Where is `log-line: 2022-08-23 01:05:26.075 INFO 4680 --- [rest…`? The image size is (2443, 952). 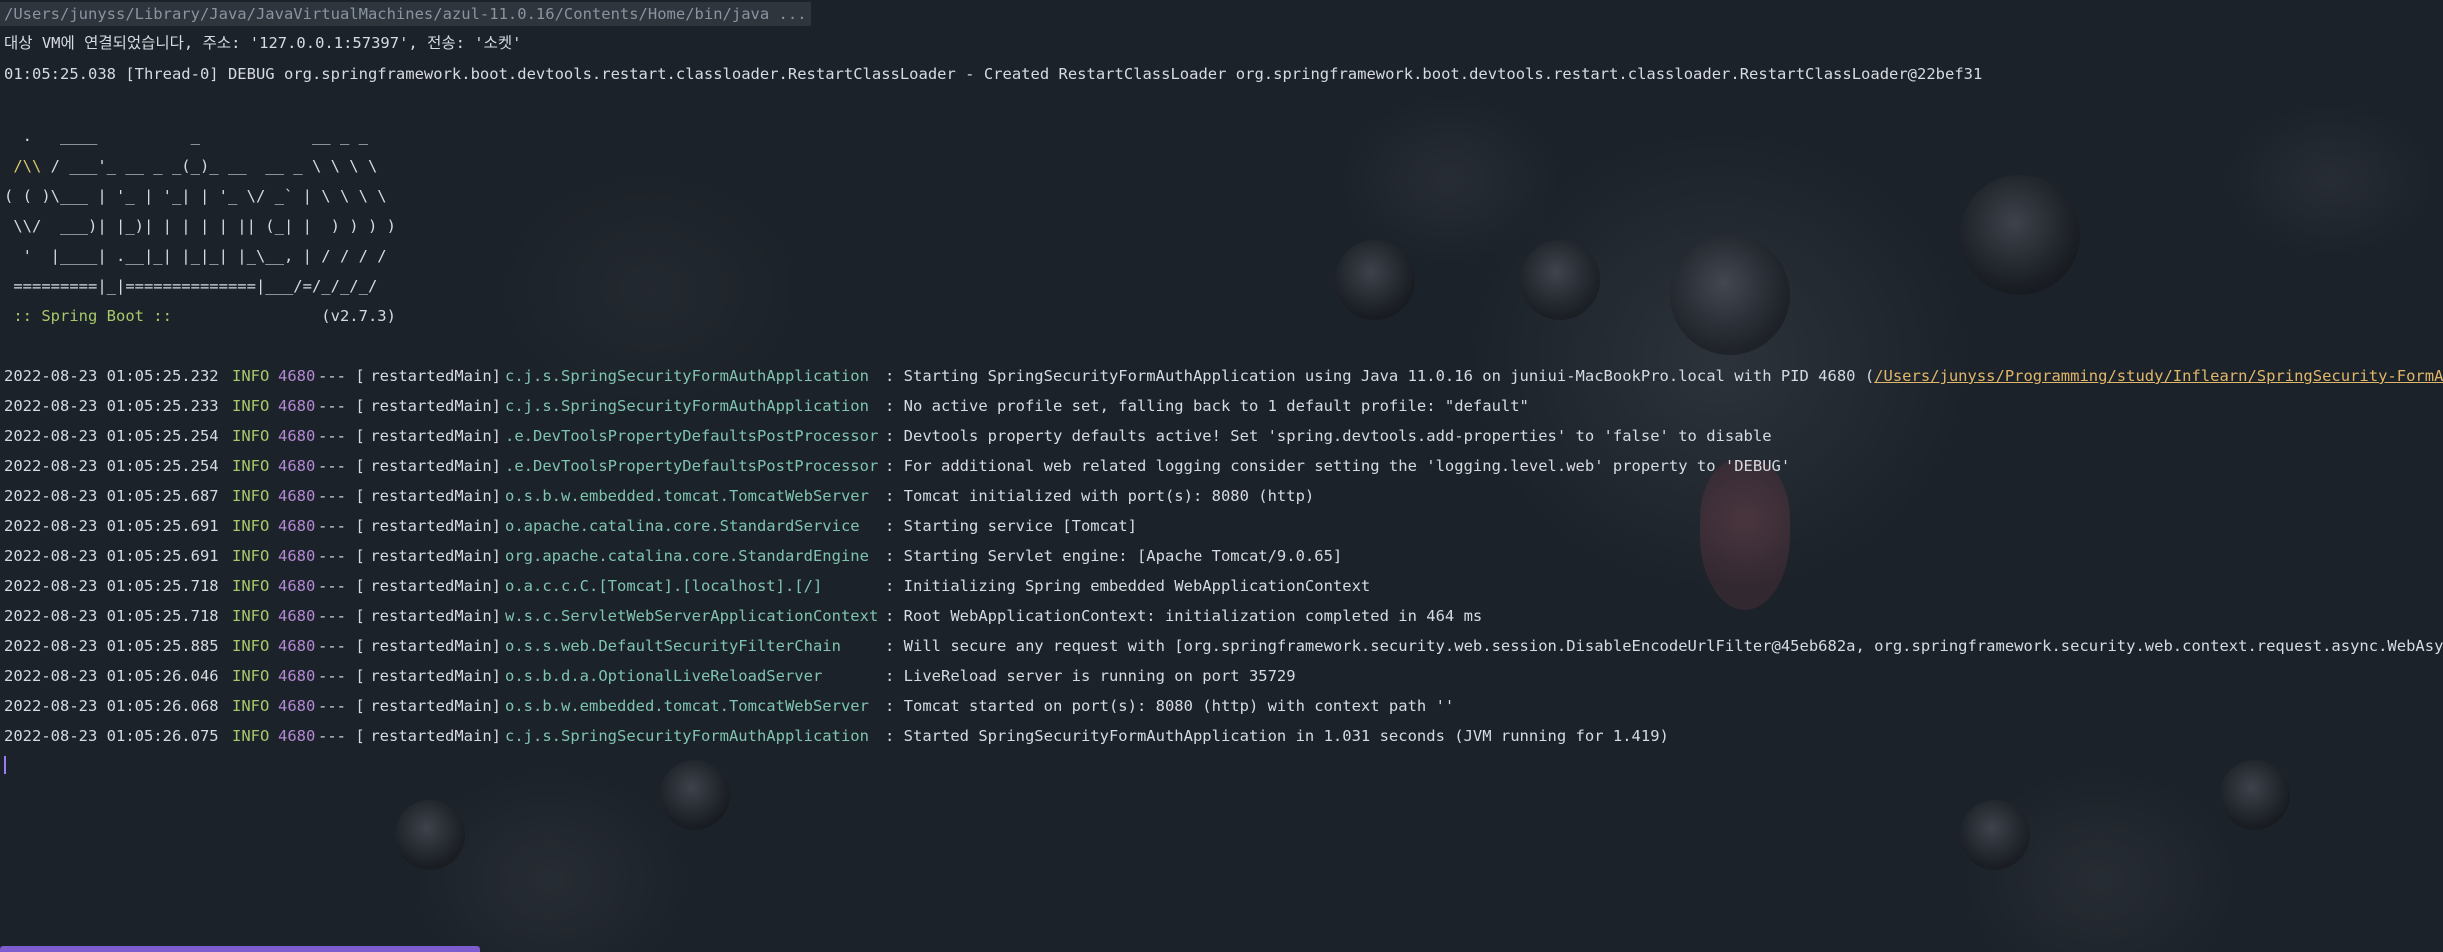
log-line: 2022-08-23 01:05:26.075 INFO 4680 --- [rest… is located at coordinates (836, 736).